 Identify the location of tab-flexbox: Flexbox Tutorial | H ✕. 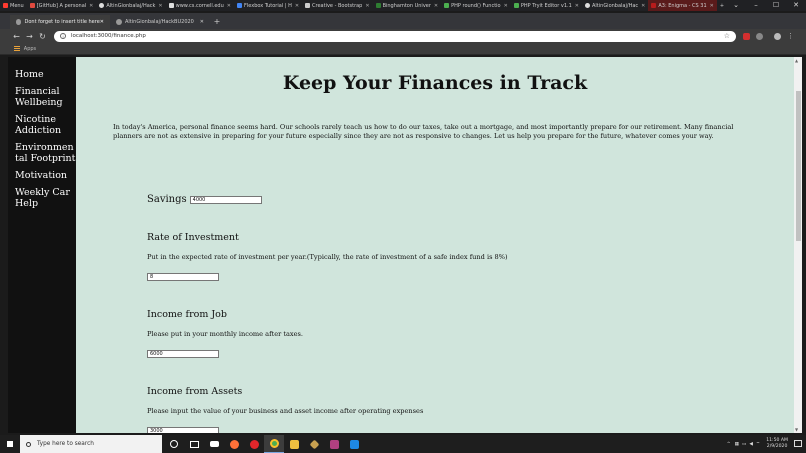
(268, 5).